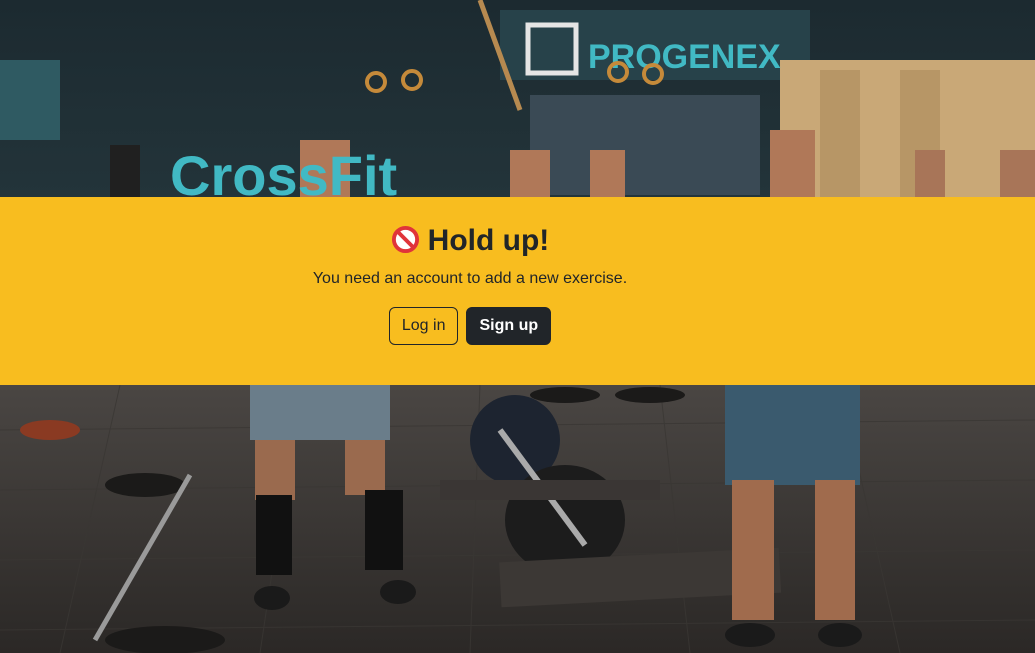  I want to click on banner-title: Hold up!, so click(470, 241).